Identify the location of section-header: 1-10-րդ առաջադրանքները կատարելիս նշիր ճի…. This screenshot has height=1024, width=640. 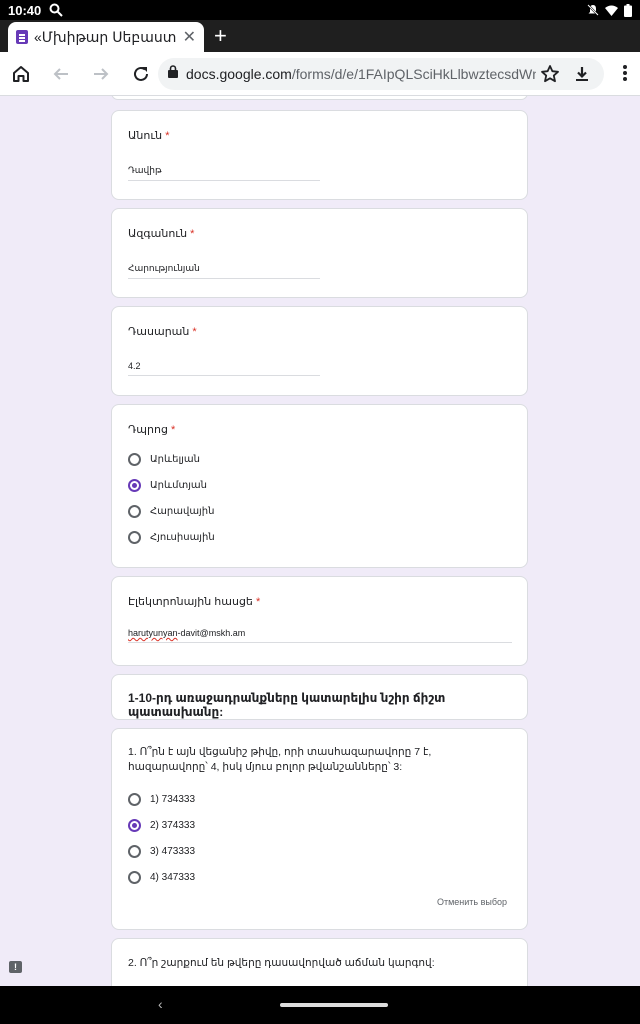
(319, 697).